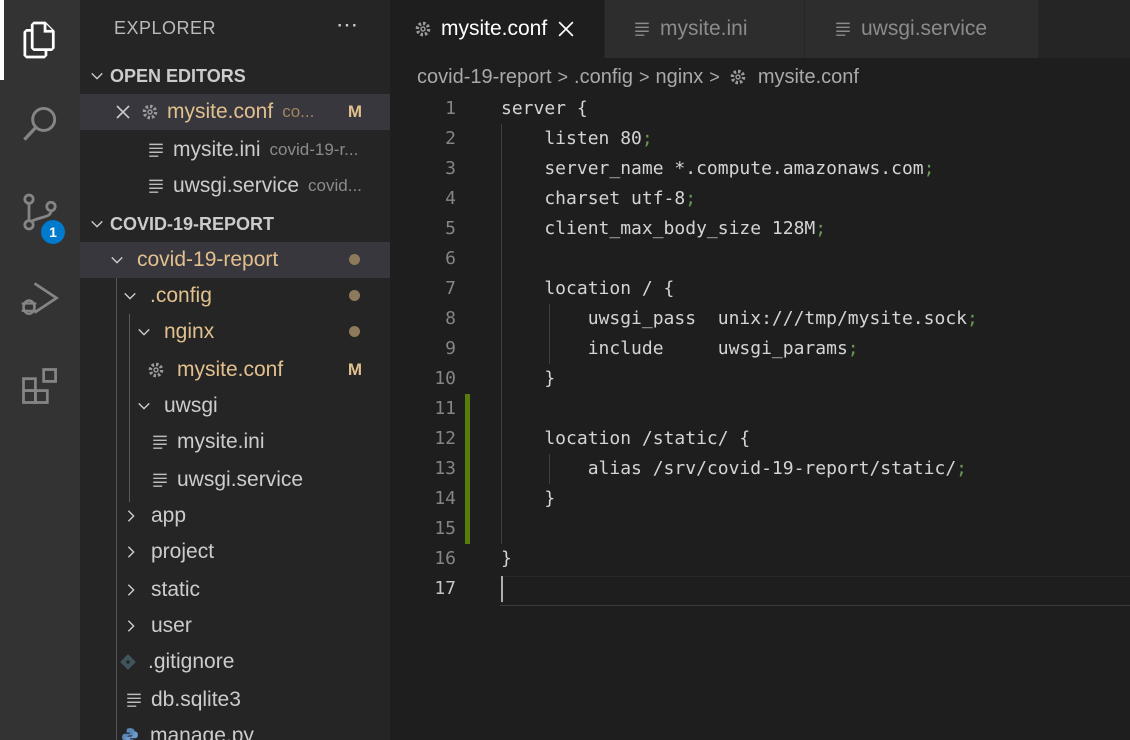 The height and width of the screenshot is (740, 1130). I want to click on code-line: 5 client_max_body_size 128M;, so click(636, 228).